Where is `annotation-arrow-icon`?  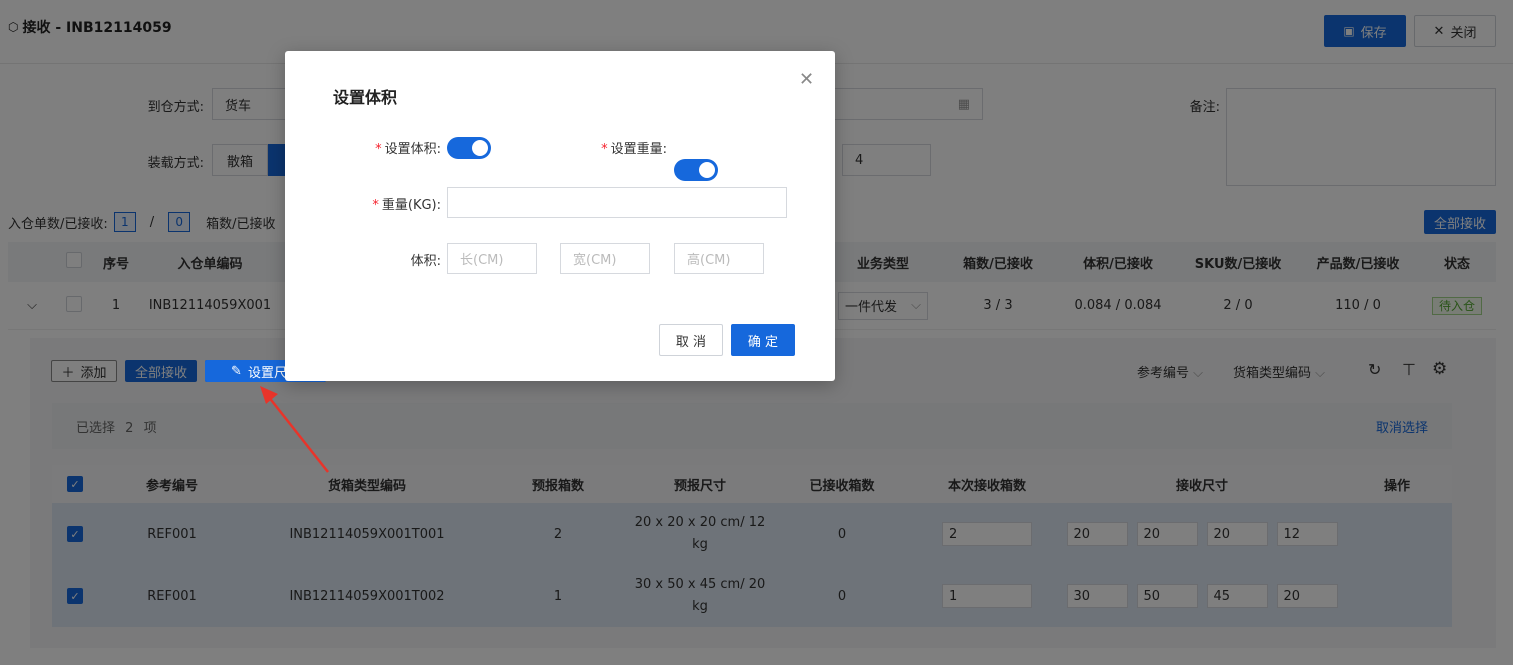 annotation-arrow-icon is located at coordinates (294, 429).